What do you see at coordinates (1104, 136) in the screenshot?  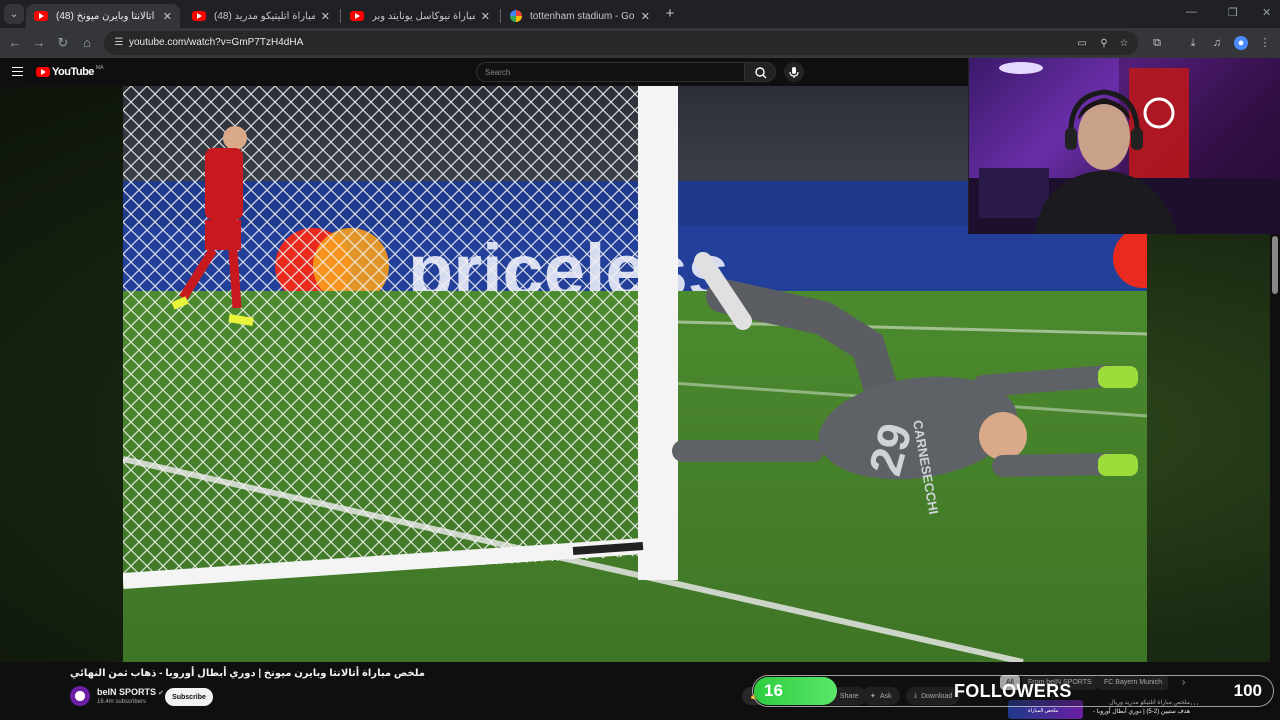 I see `streamer-face` at bounding box center [1104, 136].